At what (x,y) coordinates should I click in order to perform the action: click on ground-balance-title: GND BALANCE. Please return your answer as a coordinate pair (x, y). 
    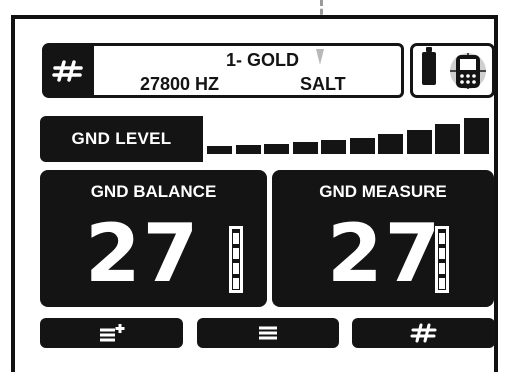
    Looking at the image, I should click on (153, 191).